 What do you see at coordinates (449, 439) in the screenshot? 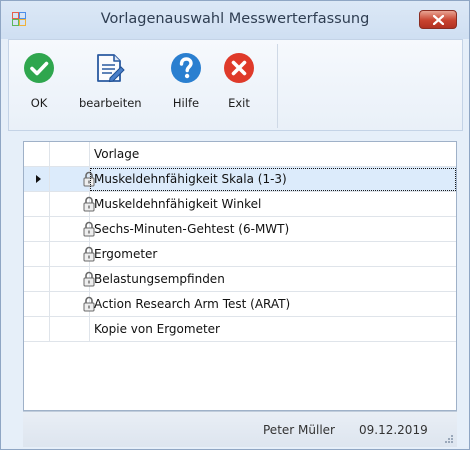
I see `resize-grip-icon` at bounding box center [449, 439].